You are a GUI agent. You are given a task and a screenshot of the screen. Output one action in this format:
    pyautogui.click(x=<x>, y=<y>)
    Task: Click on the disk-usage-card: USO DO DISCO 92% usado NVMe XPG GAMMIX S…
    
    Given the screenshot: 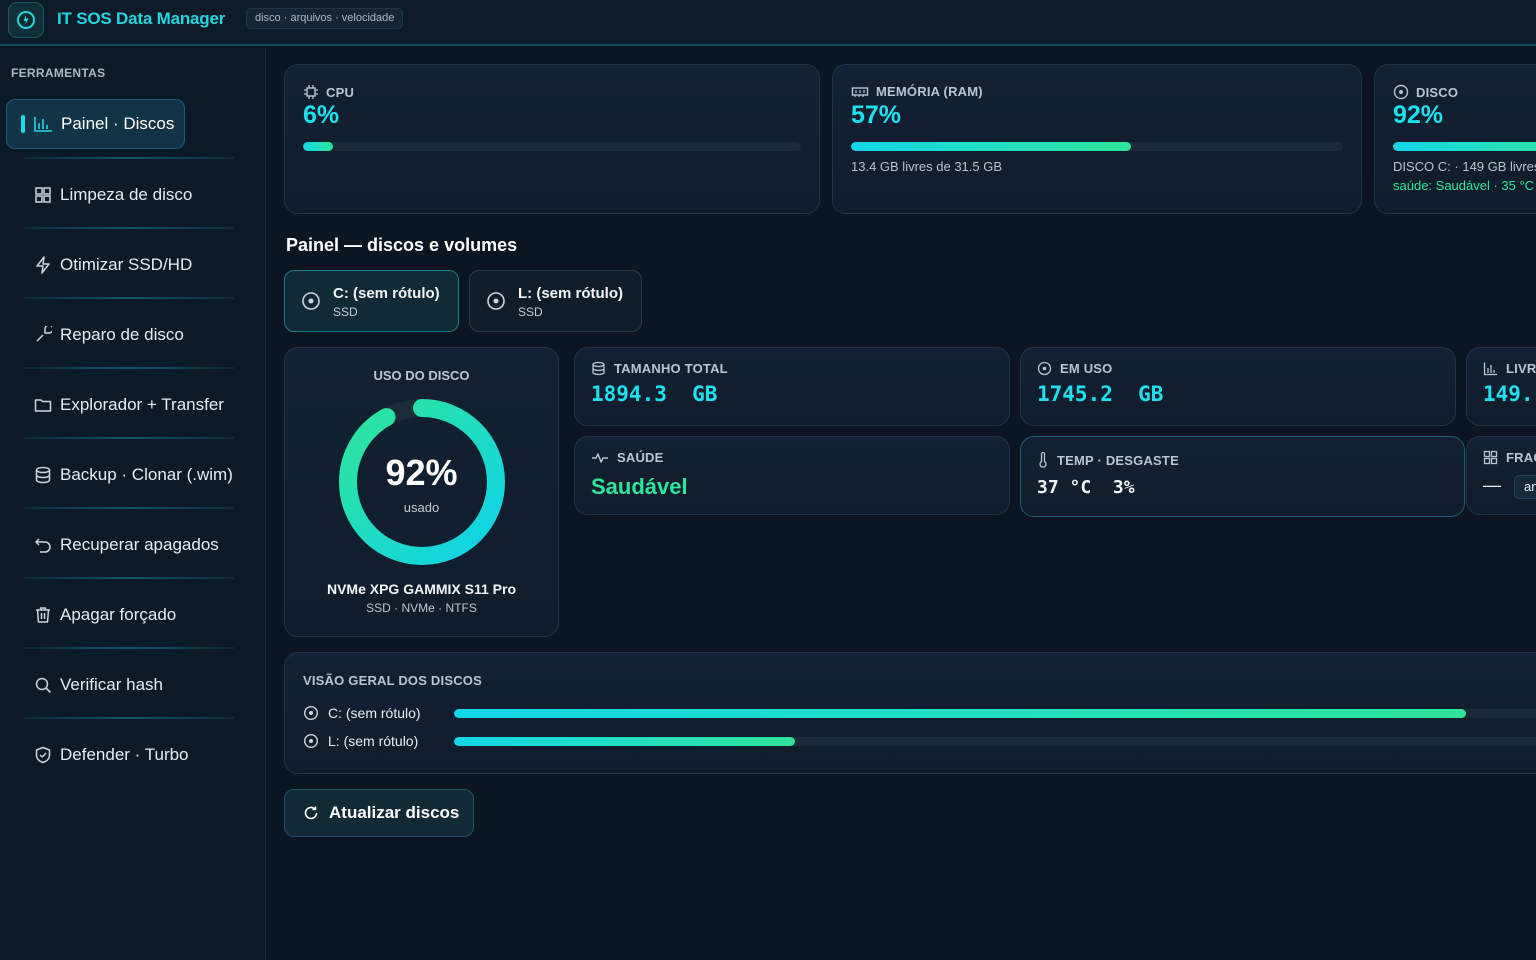 What is the action you would take?
    pyautogui.click(x=421, y=492)
    